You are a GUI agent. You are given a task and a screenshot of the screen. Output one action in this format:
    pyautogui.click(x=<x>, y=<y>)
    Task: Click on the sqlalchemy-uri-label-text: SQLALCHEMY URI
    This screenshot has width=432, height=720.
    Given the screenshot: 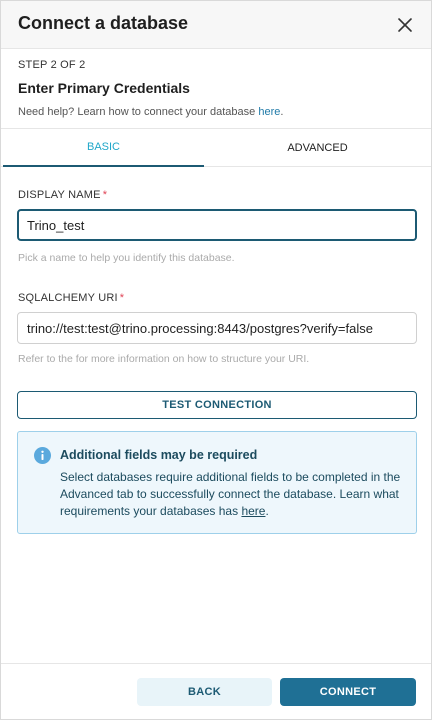 What is the action you would take?
    pyautogui.click(x=68, y=298)
    